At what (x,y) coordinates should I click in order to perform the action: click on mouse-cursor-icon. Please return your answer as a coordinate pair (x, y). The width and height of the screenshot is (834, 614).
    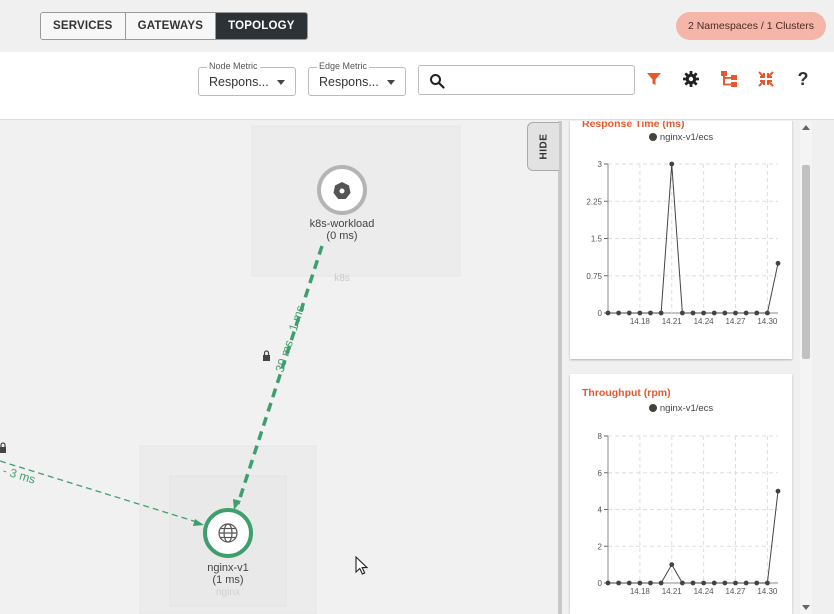
    Looking at the image, I should click on (362, 565).